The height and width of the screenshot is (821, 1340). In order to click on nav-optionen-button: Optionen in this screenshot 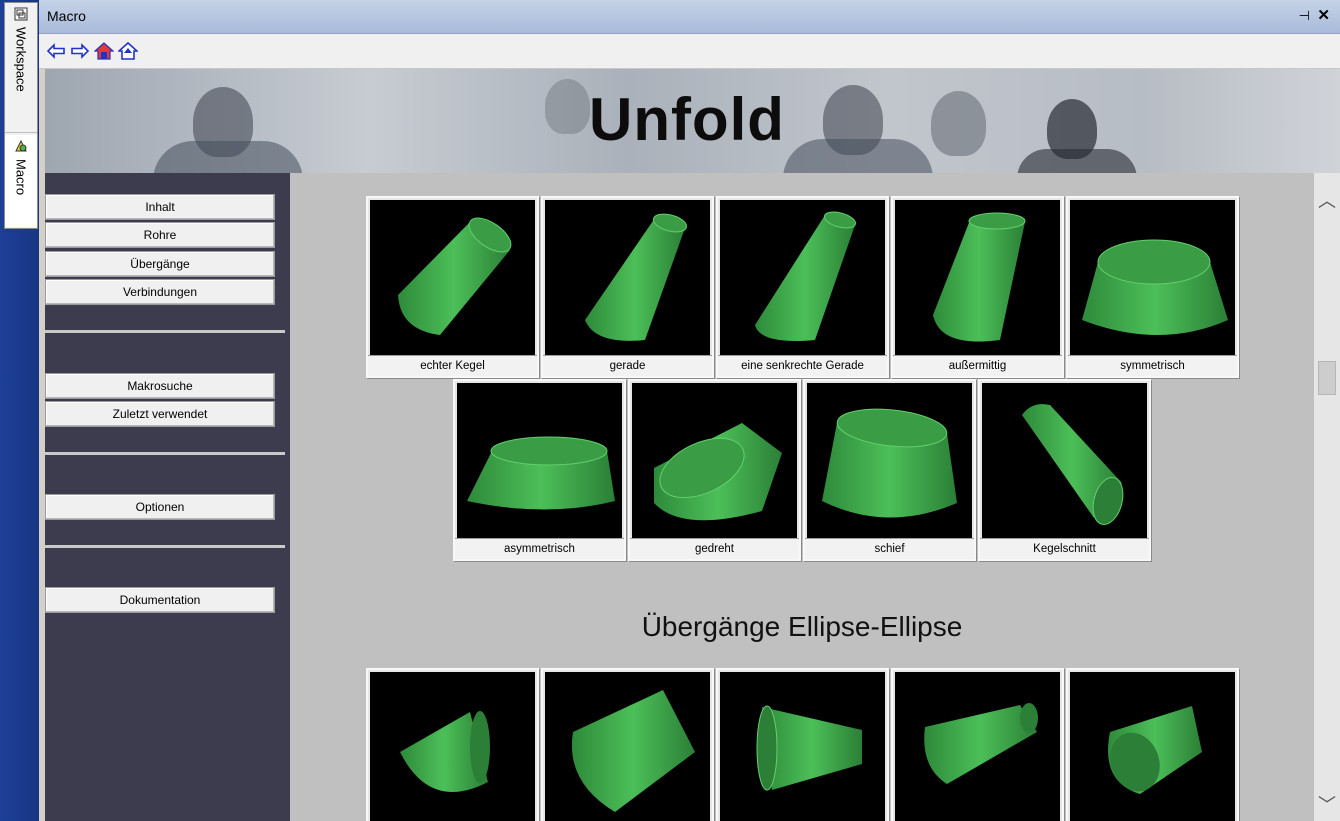, I will do `click(160, 507)`.